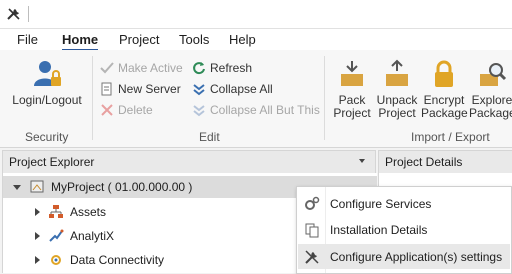 The height and width of the screenshot is (274, 512). I want to click on security-group-label: Security, so click(47, 137).